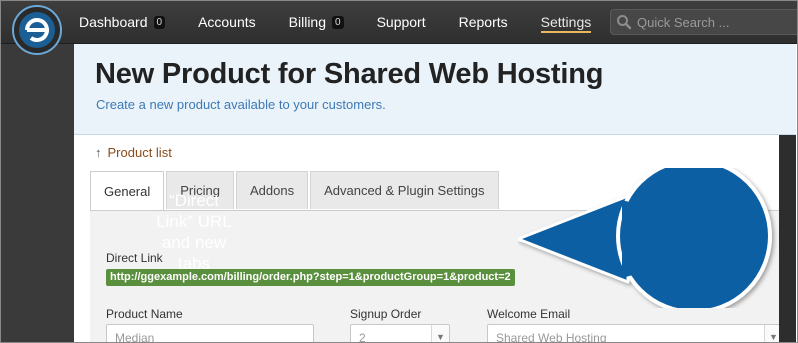 This screenshot has height=343, width=798. What do you see at coordinates (98, 152) in the screenshot?
I see `back-arrow-icon: ↑` at bounding box center [98, 152].